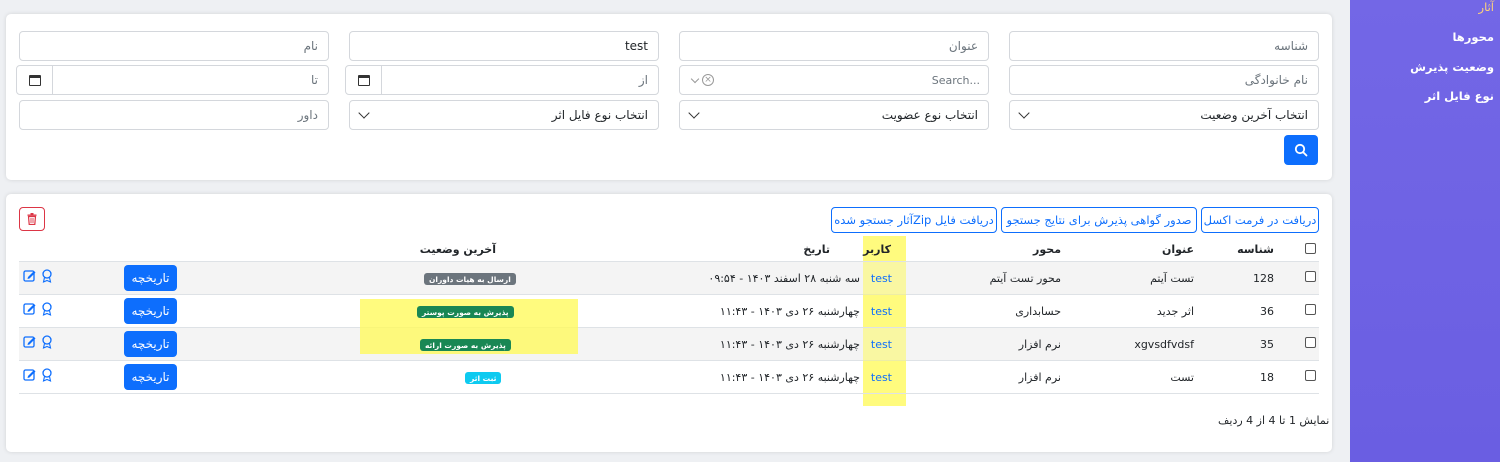 Image resolution: width=1500 pixels, height=462 pixels. Describe the element at coordinates (1267, 311) in the screenshot. I see `cell-id: 36` at that location.